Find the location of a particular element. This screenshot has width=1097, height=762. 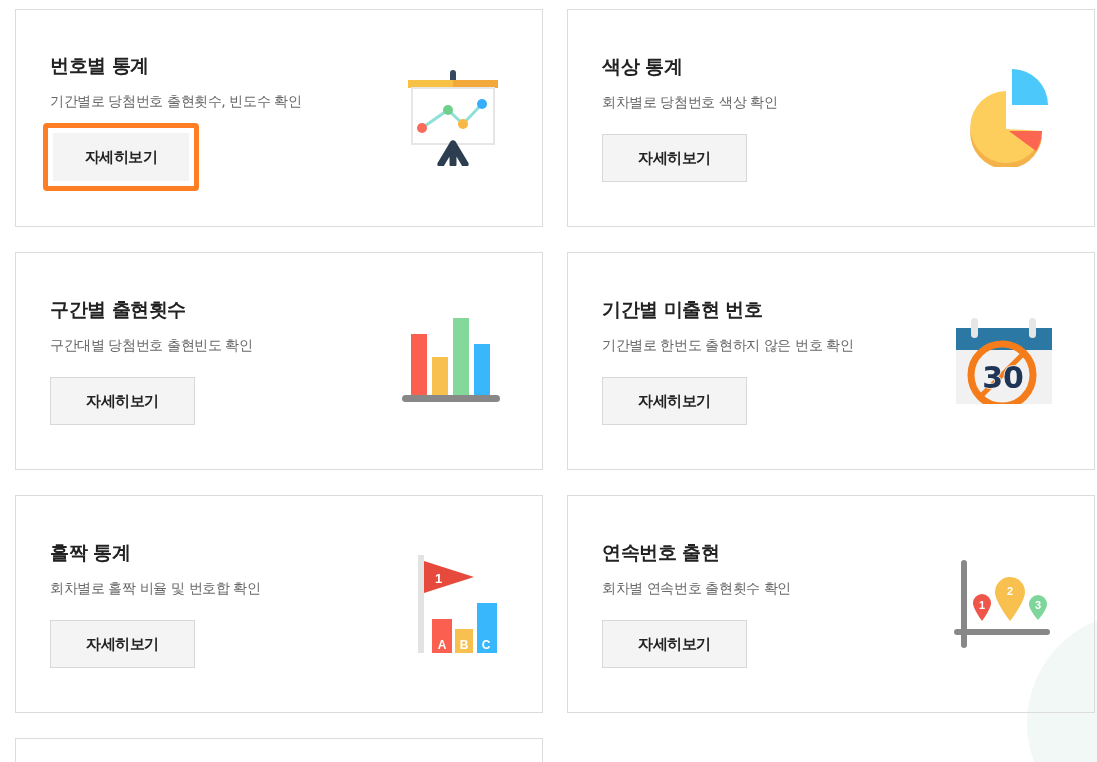

card-title: 홀짝 통계 is located at coordinates (90, 552).